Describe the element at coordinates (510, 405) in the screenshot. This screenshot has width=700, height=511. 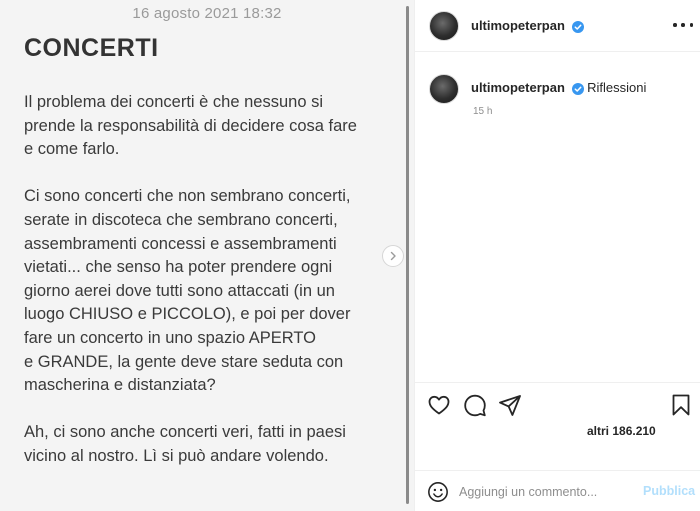
I see `share-icon` at that location.